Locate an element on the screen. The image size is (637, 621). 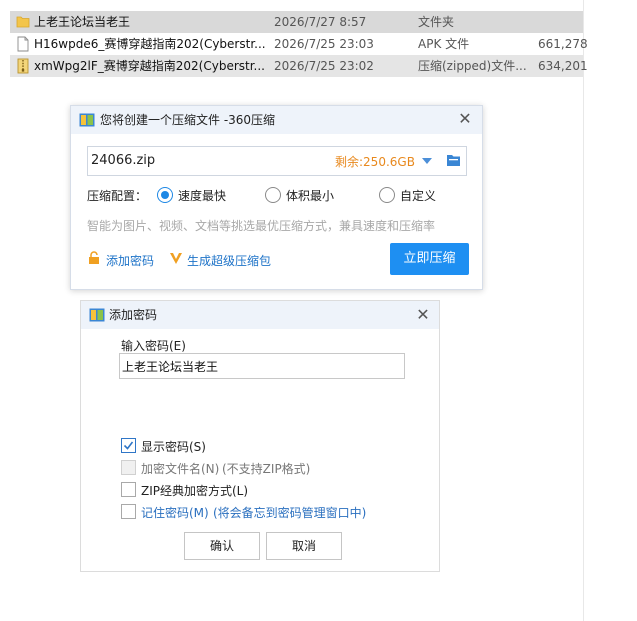
folder-browse-icon is located at coordinates (453, 160).